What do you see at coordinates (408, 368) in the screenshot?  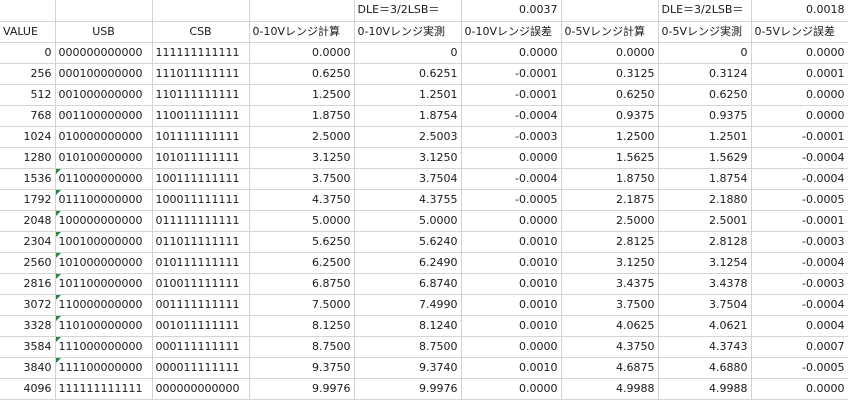 I see `cell-10v-measured: 9.3740` at bounding box center [408, 368].